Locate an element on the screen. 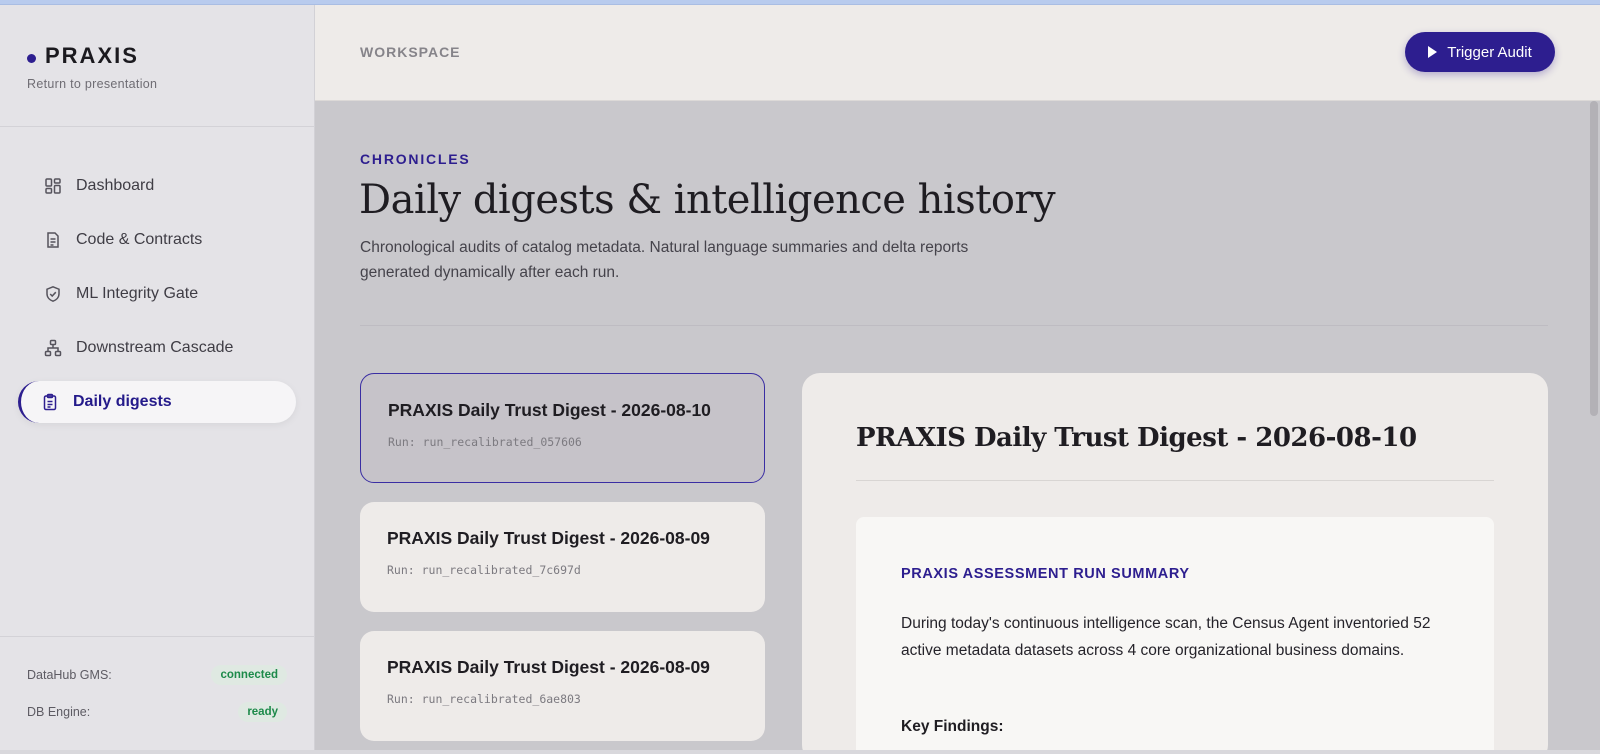  sidebar-item-daily-digests: Daily digests is located at coordinates (157, 402).